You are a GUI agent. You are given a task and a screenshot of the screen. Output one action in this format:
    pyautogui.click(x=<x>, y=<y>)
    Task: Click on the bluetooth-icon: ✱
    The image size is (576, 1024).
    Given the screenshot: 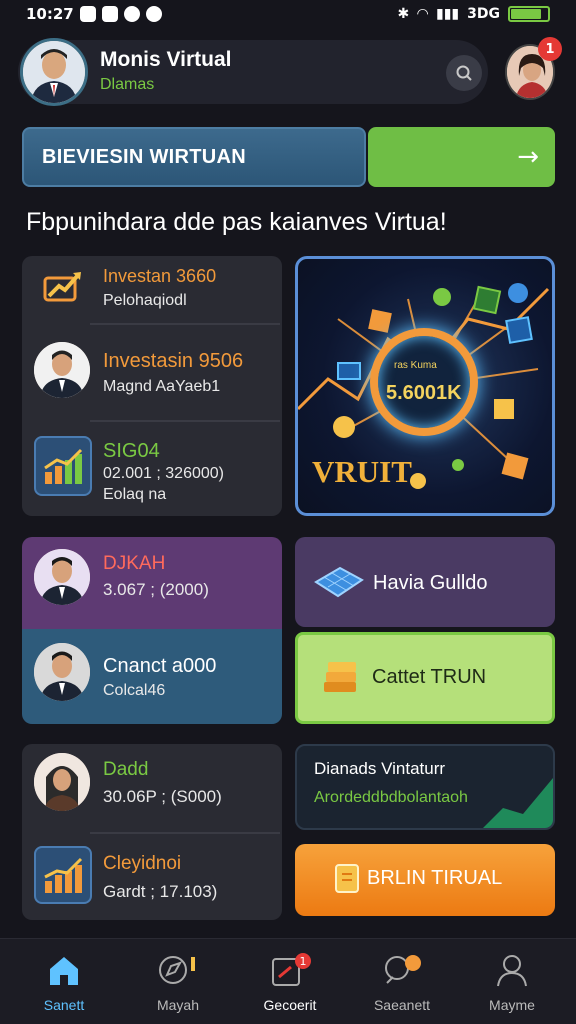 What is the action you would take?
    pyautogui.click(x=403, y=14)
    